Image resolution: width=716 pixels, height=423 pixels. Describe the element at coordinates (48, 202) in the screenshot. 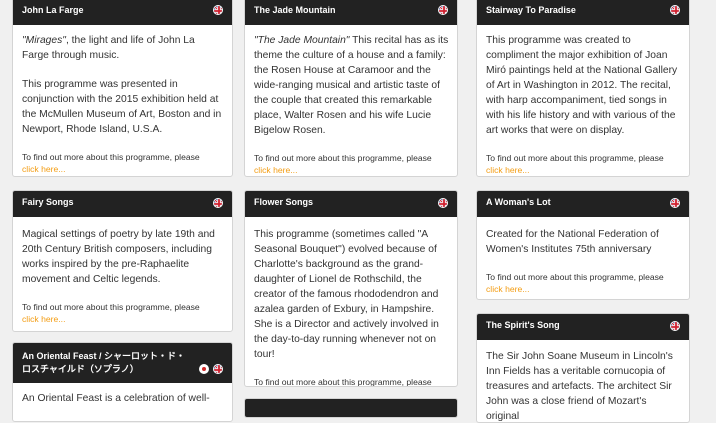

I see `card-title: Fairy Songs` at that location.